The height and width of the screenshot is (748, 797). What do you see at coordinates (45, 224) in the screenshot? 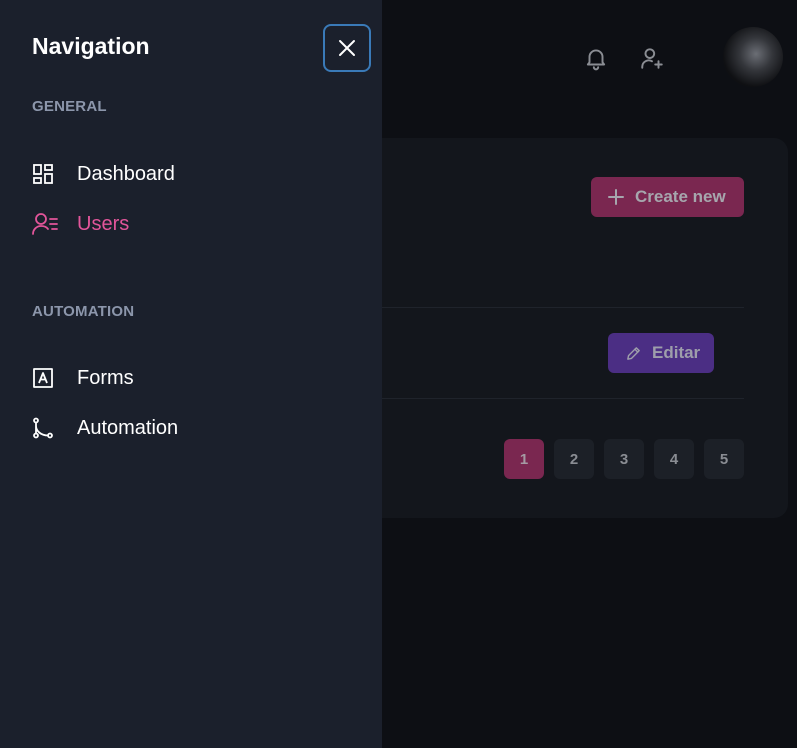
I see `users-list-icon` at bounding box center [45, 224].